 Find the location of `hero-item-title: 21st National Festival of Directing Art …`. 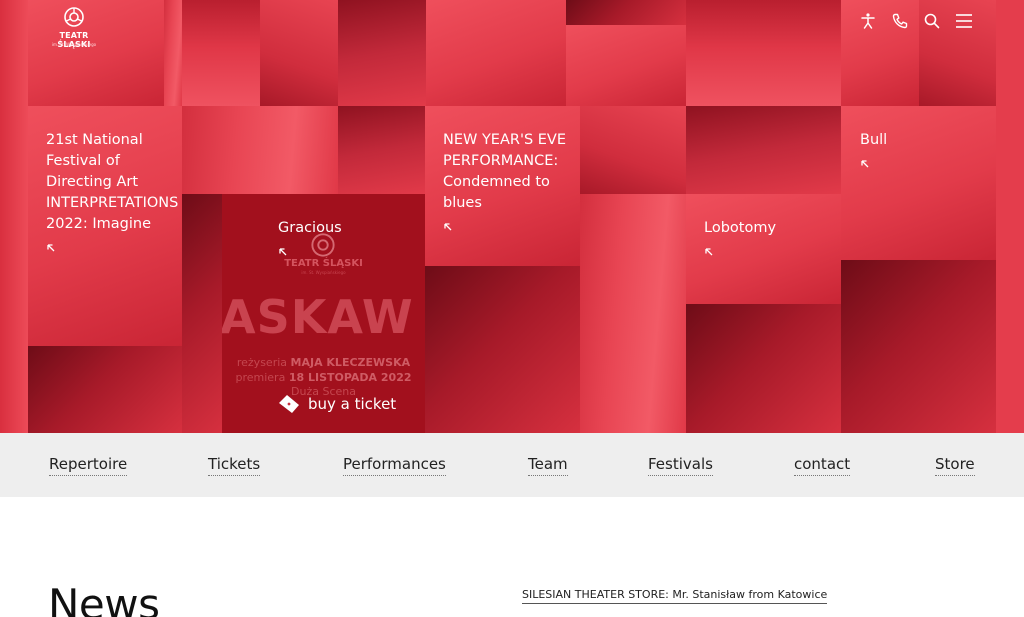

hero-item-title: 21st National Festival of Directing Art … is located at coordinates (112, 182).